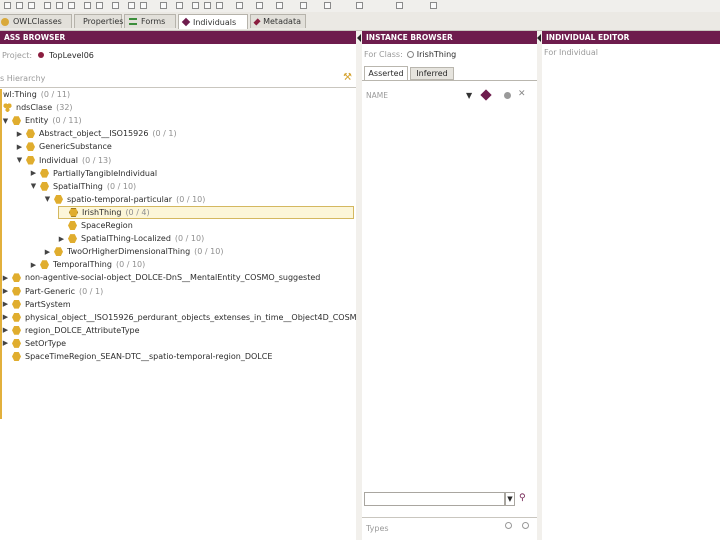  Describe the element at coordinates (539, 38) in the screenshot. I see `collapse-right-icon` at that location.